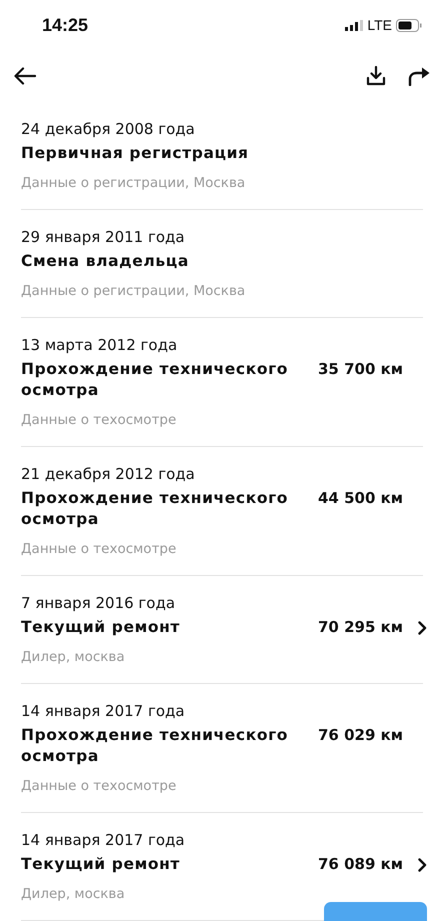 This screenshot has width=444, height=921. What do you see at coordinates (65, 25) in the screenshot?
I see `status-time: 14:25` at bounding box center [65, 25].